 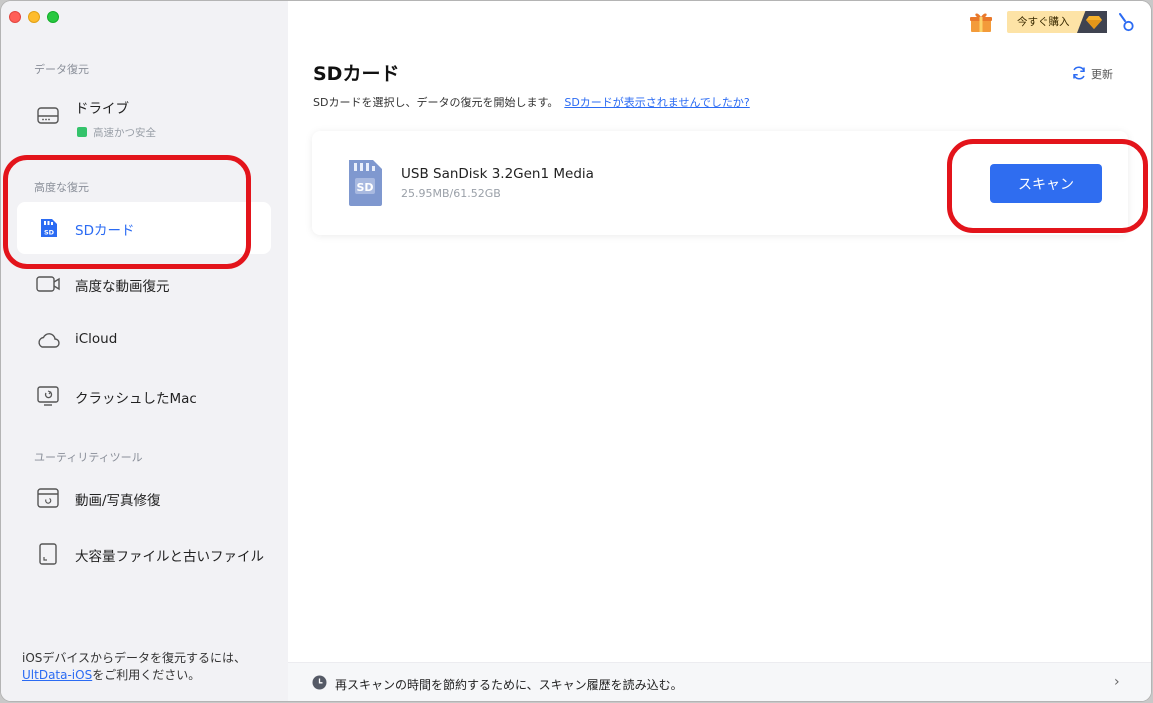 I want to click on shield-check-icon, so click(x=82, y=132).